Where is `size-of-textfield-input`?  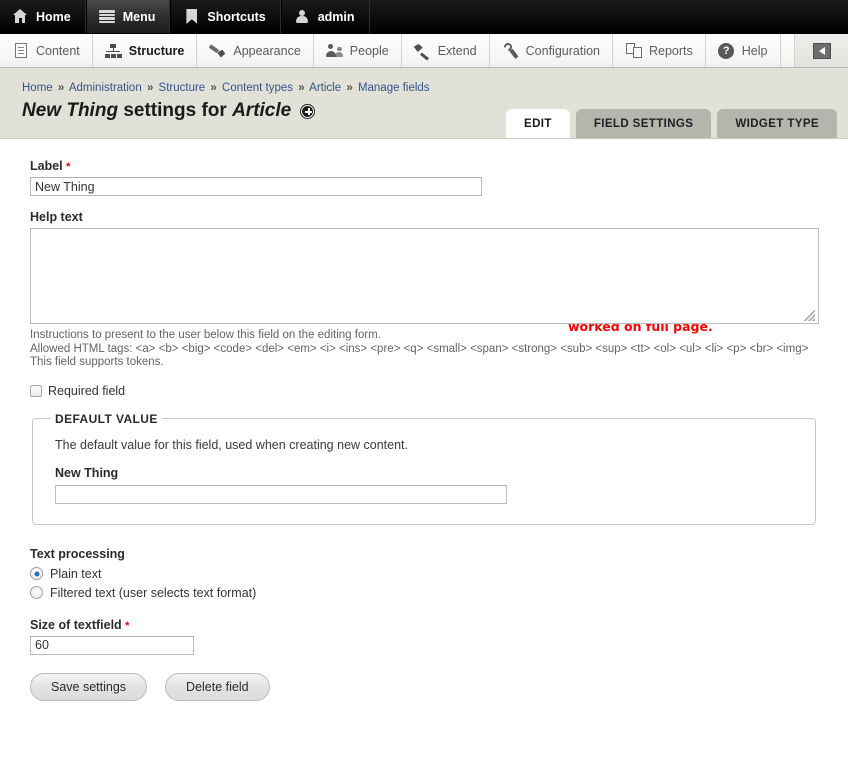
size-of-textfield-input is located at coordinates (112, 645).